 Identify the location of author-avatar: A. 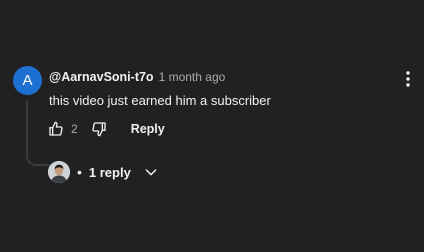
(27, 80).